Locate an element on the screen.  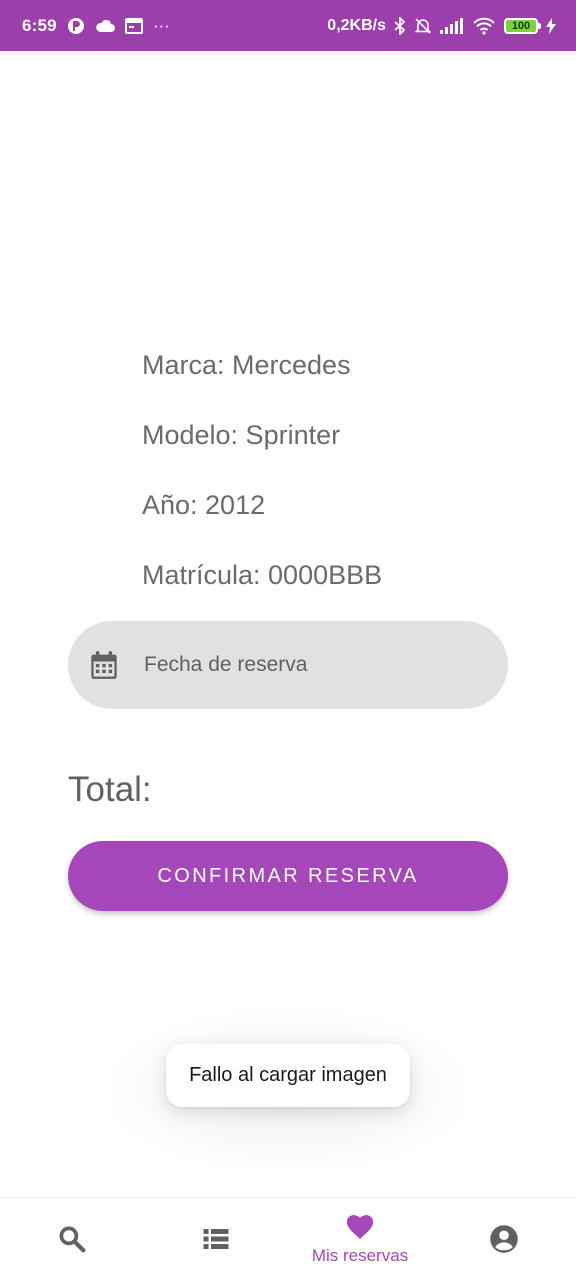
bottom-navigation: Mis reservas is located at coordinates (288, 1238).